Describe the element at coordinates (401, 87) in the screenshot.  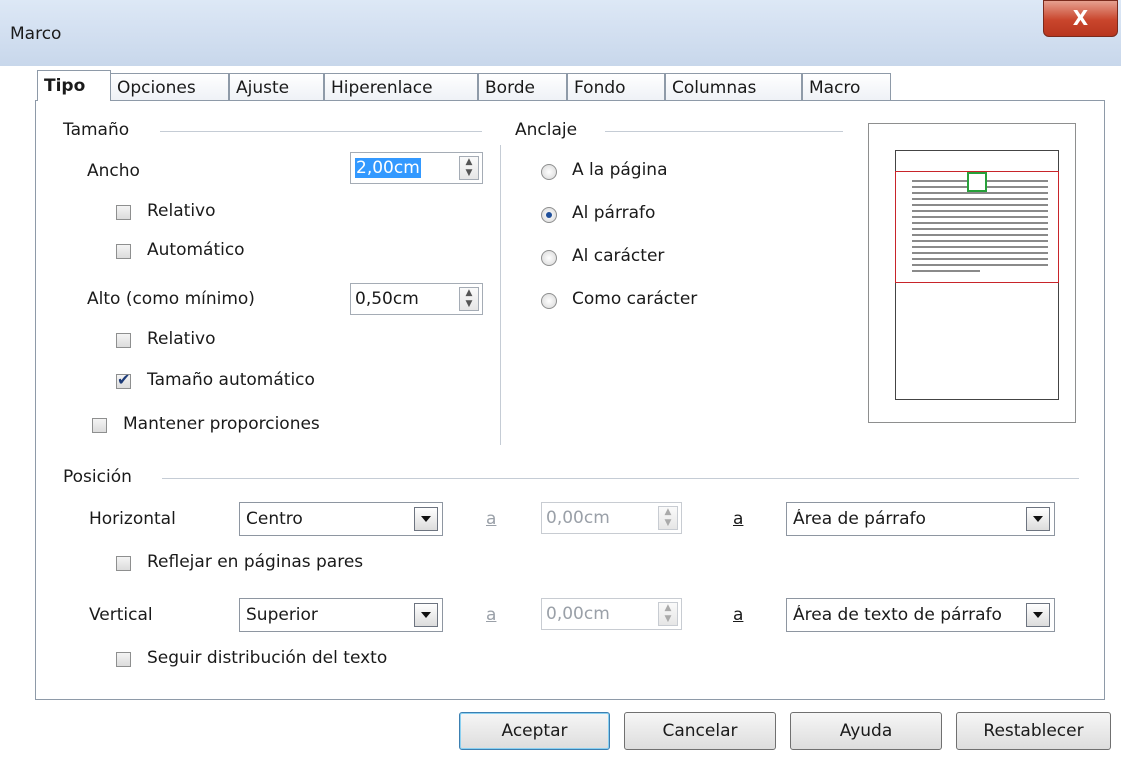
I see `tab-hiperenlace: Hiperenlace` at that location.